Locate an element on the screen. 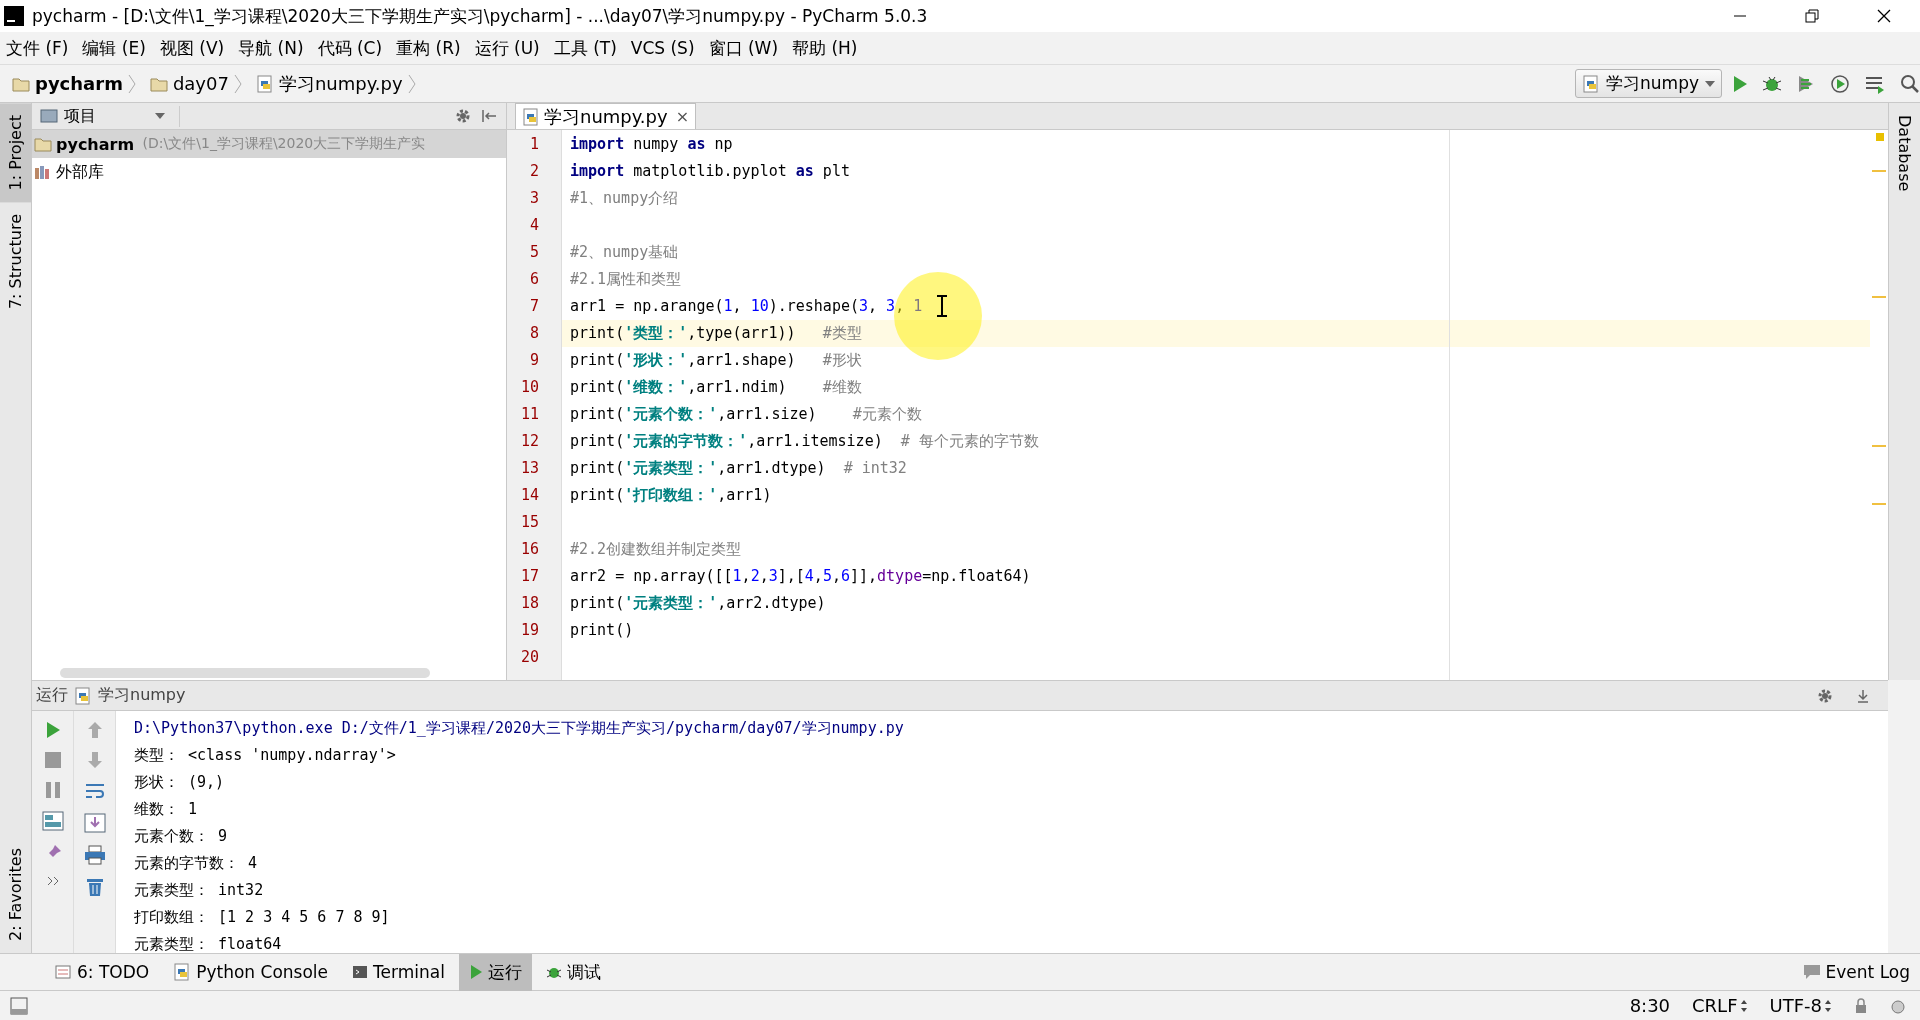 This screenshot has height=1020, width=1920. menu-item: 编辑 (E) is located at coordinates (114, 48).